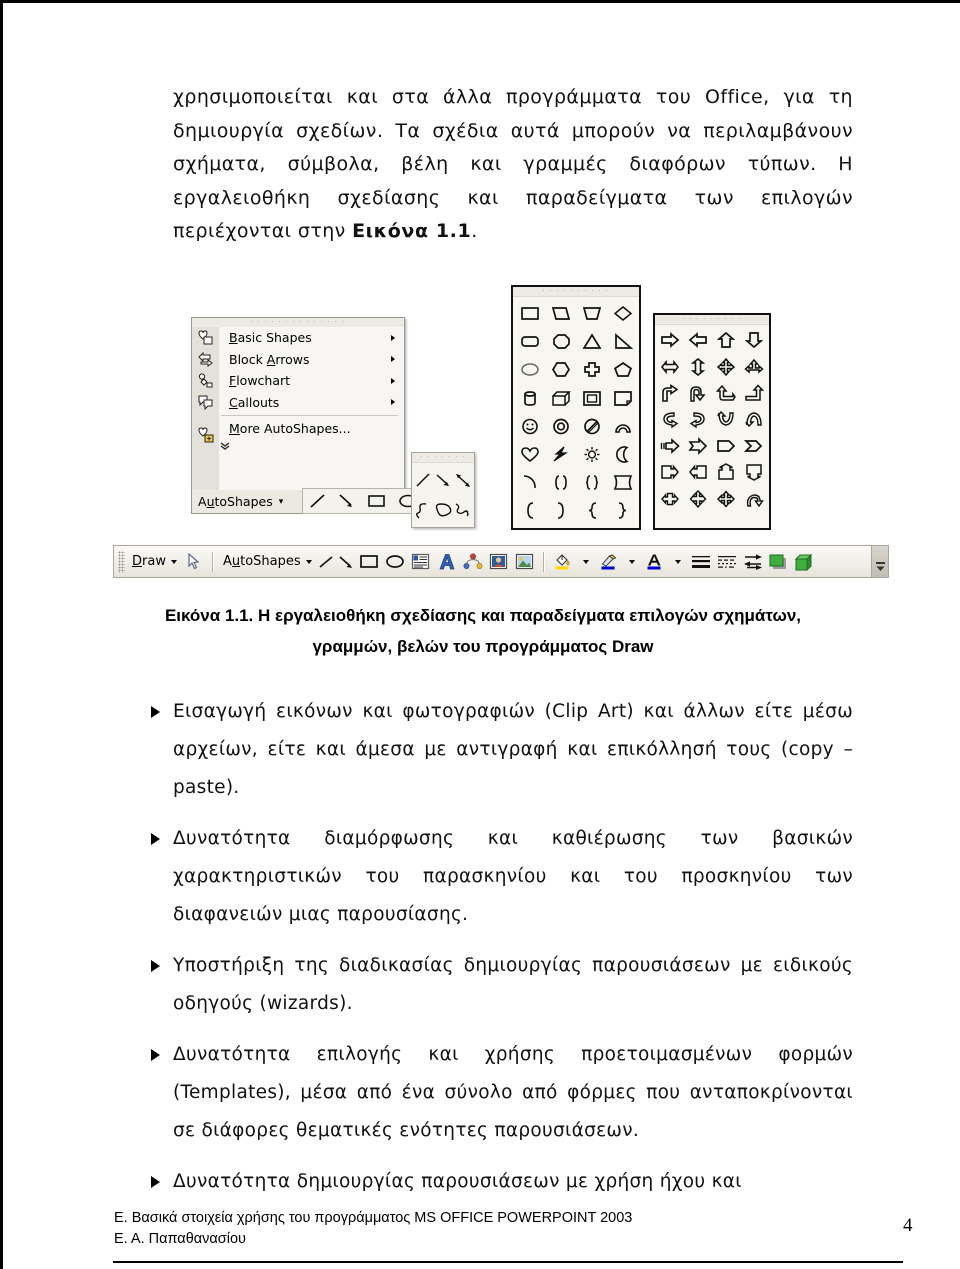 The image size is (960, 1269). Describe the element at coordinates (529, 482) in the screenshot. I see `shape-arc-icon` at that location.